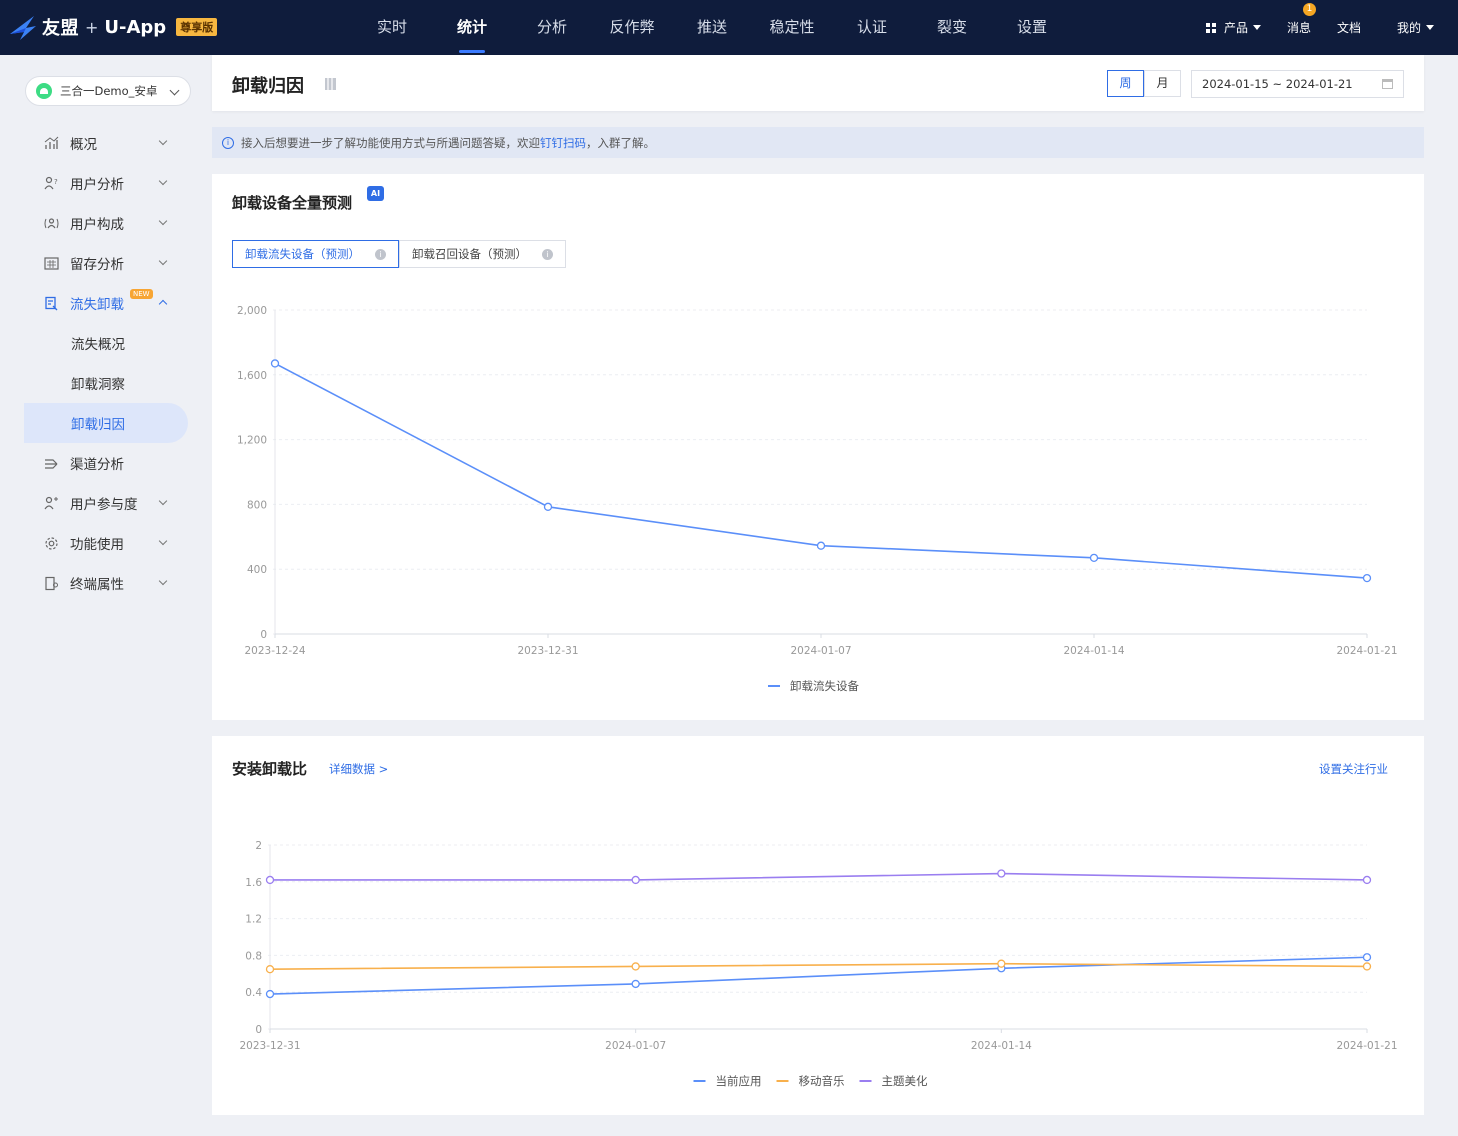  I want to click on sidebar-item-feature-usage: 功能使用, so click(106, 543).